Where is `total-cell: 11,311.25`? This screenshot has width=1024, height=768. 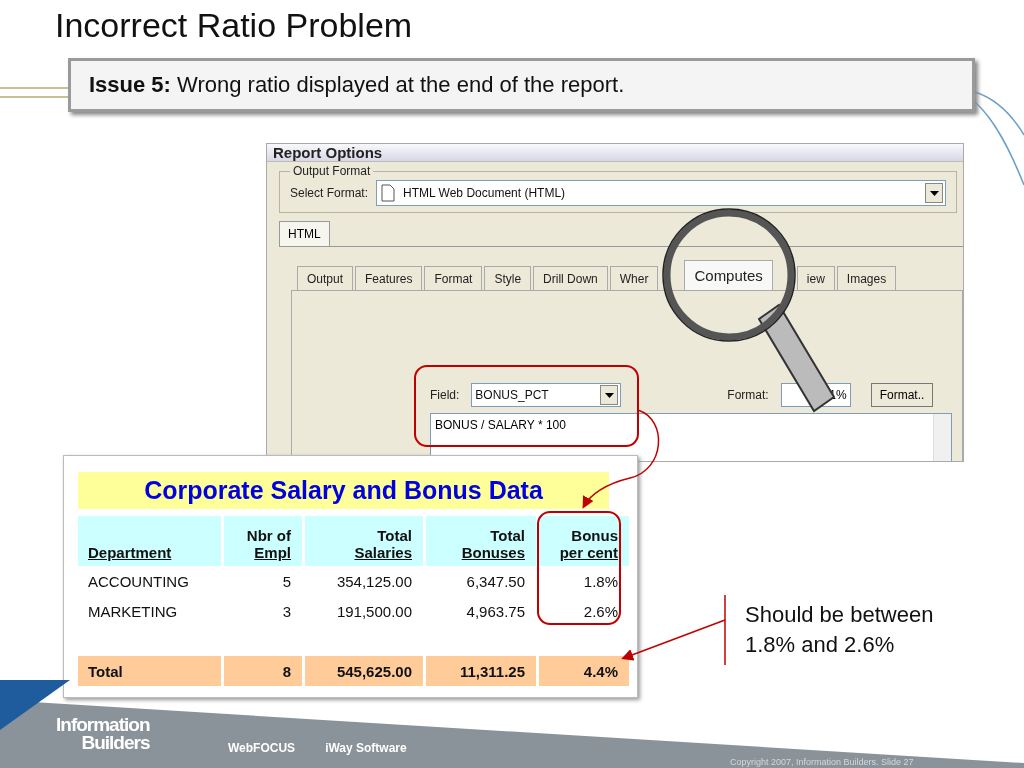
total-cell: 11,311.25 is located at coordinates (481, 671).